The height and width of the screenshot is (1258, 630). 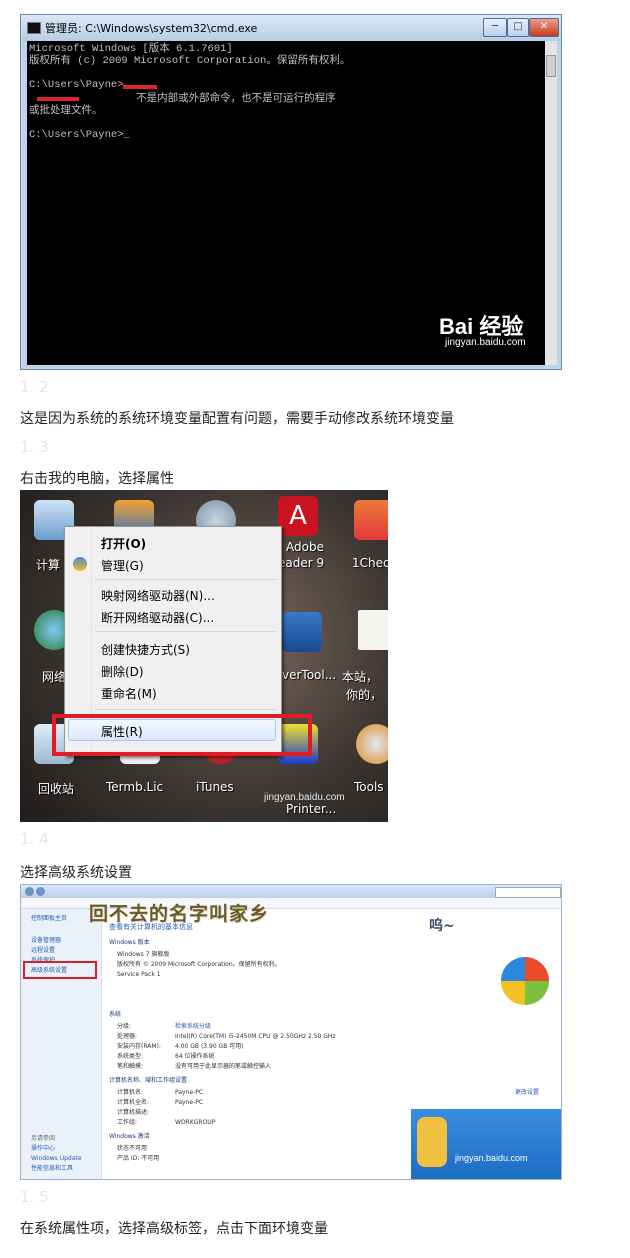 What do you see at coordinates (486, 1144) in the screenshot?
I see `promo-popup: jingyan.baidu.com` at bounding box center [486, 1144].